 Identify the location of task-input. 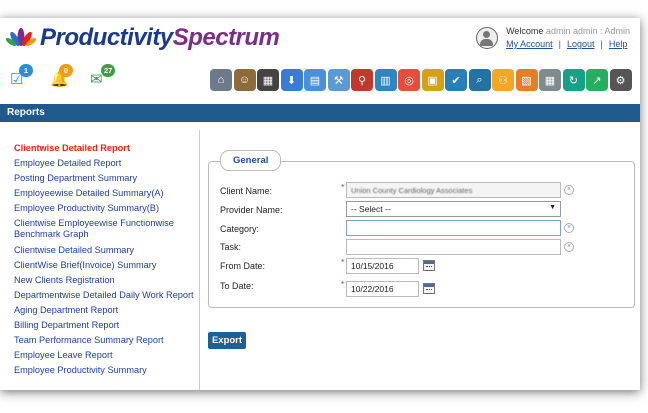
(453, 247).